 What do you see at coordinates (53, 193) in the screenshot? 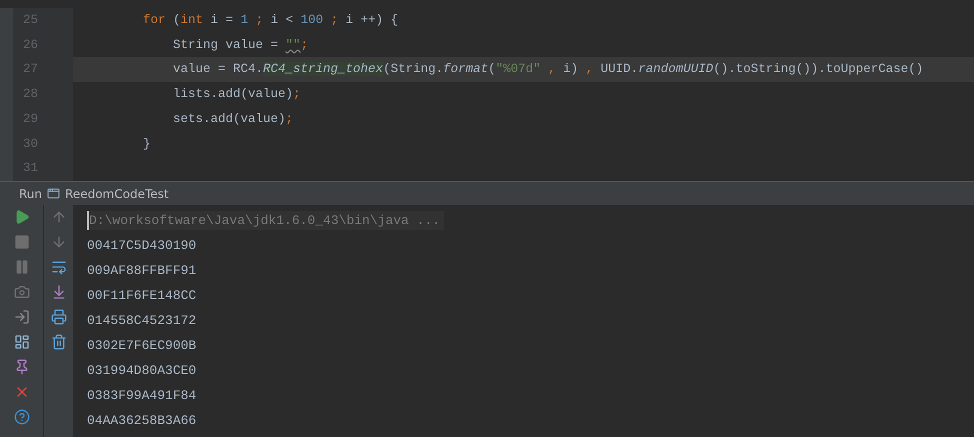
I see `window-icon` at bounding box center [53, 193].